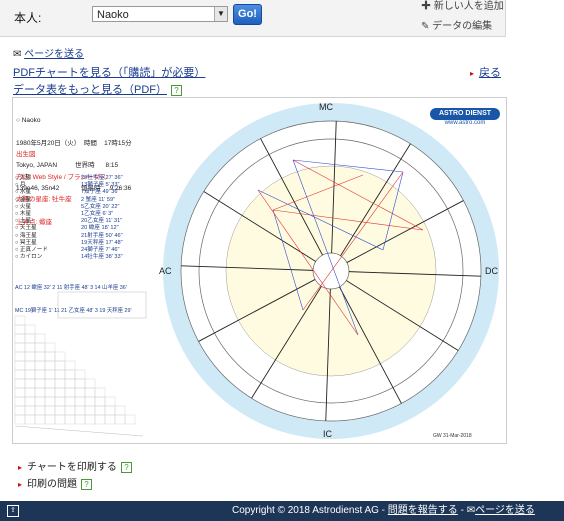 The image size is (564, 521). What do you see at coordinates (28, 18) in the screenshot?
I see `person-label: 本人:` at bounding box center [28, 18].